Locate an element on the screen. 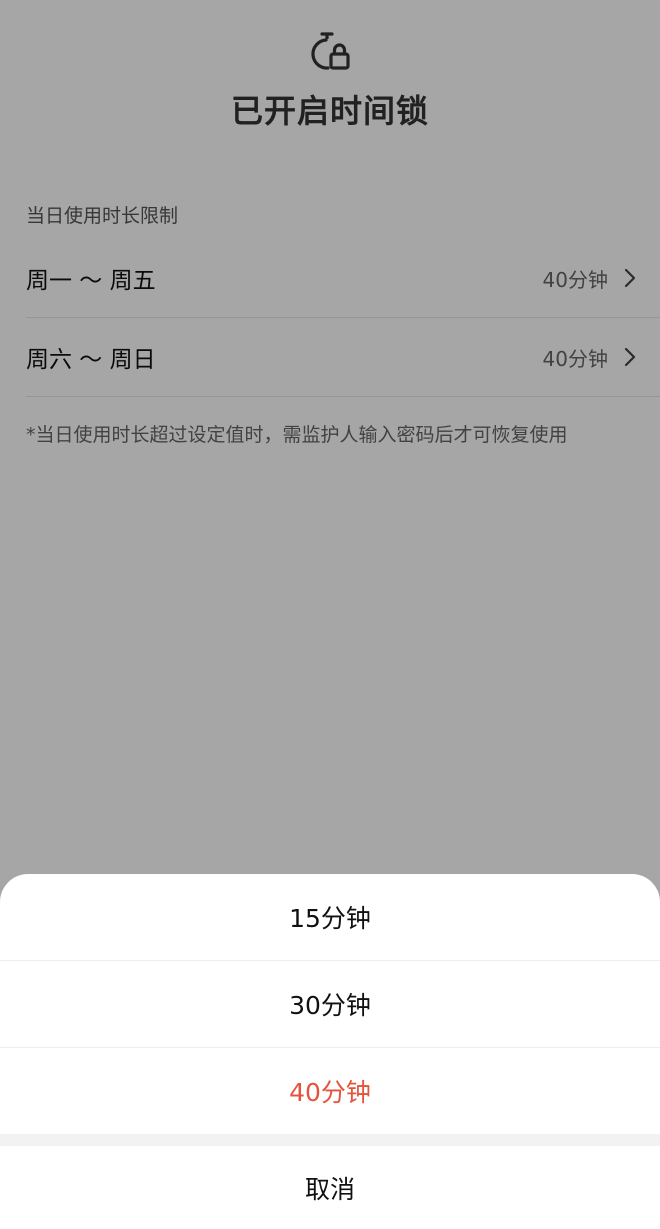  cancel-button: 取消 is located at coordinates (330, 1187).